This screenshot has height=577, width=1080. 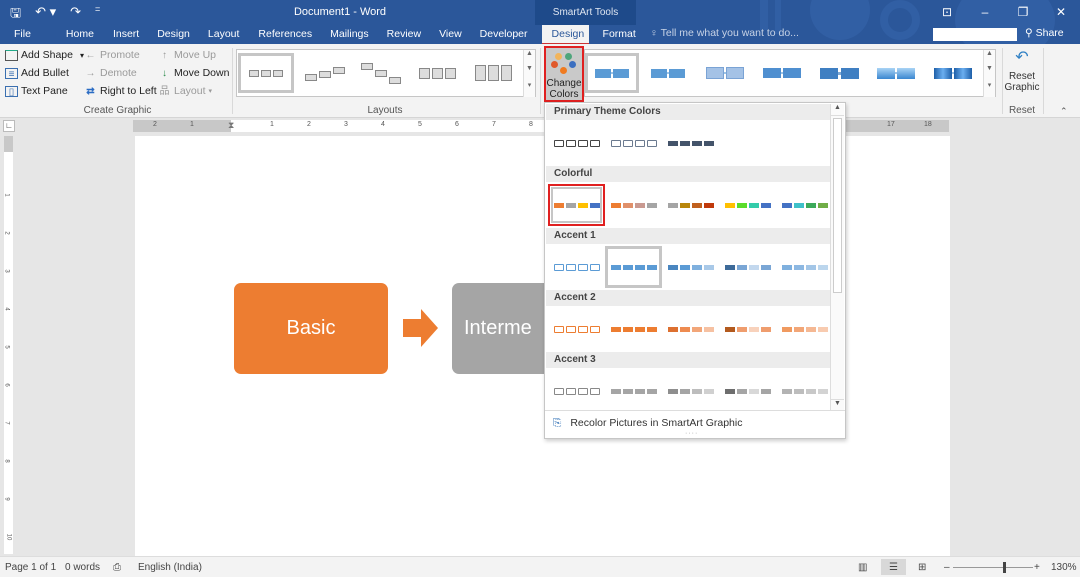 What do you see at coordinates (993, 567) in the screenshot?
I see `zoom-slider` at bounding box center [993, 567].